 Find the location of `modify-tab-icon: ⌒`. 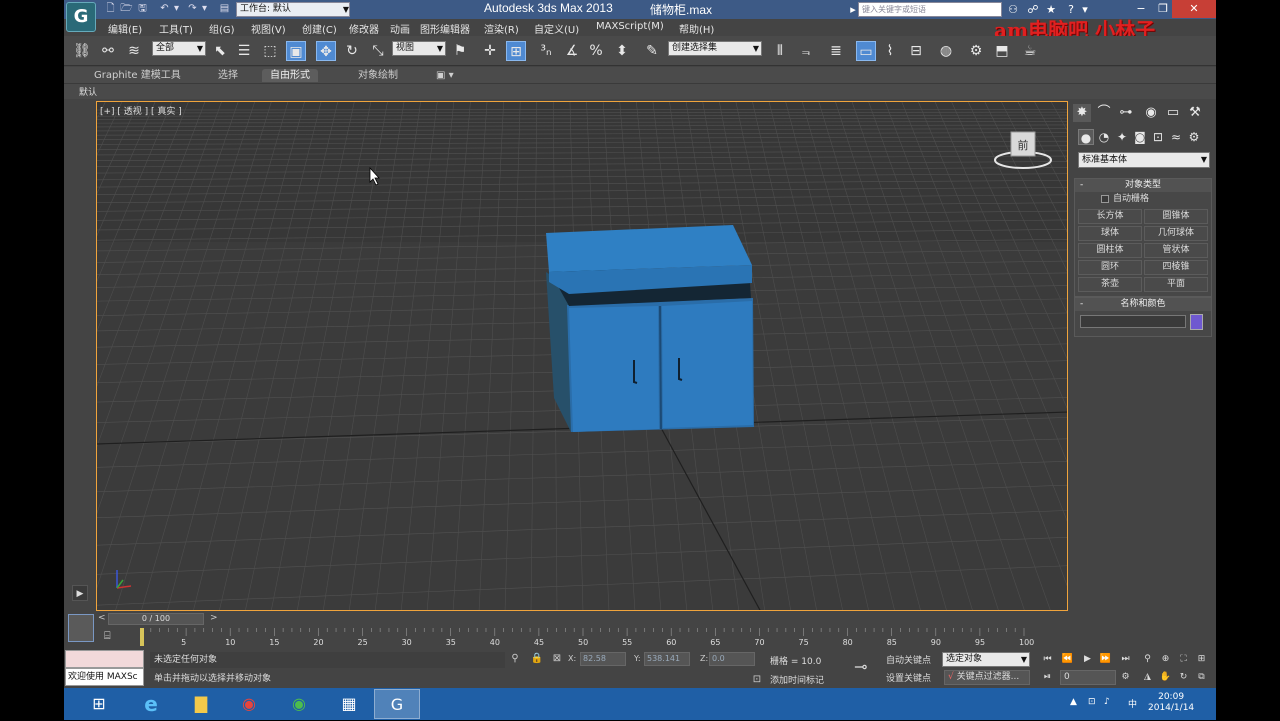

modify-tab-icon: ⌒ is located at coordinates (1104, 113).